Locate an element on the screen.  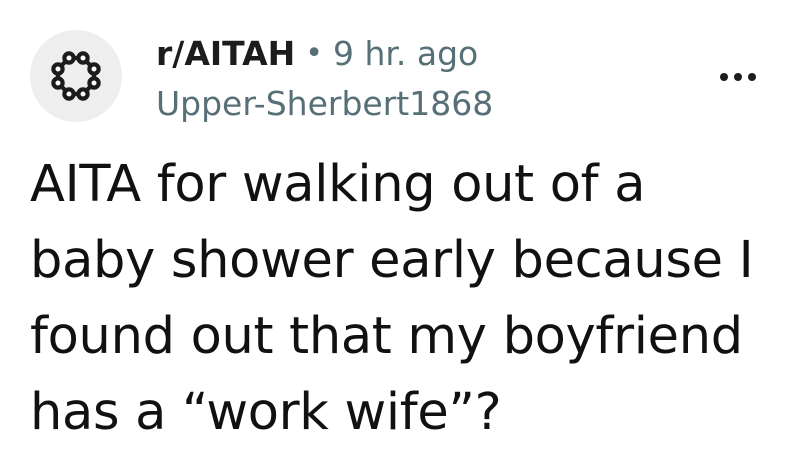
post-title-line: AITA for walking out of a is located at coordinates (338, 184).